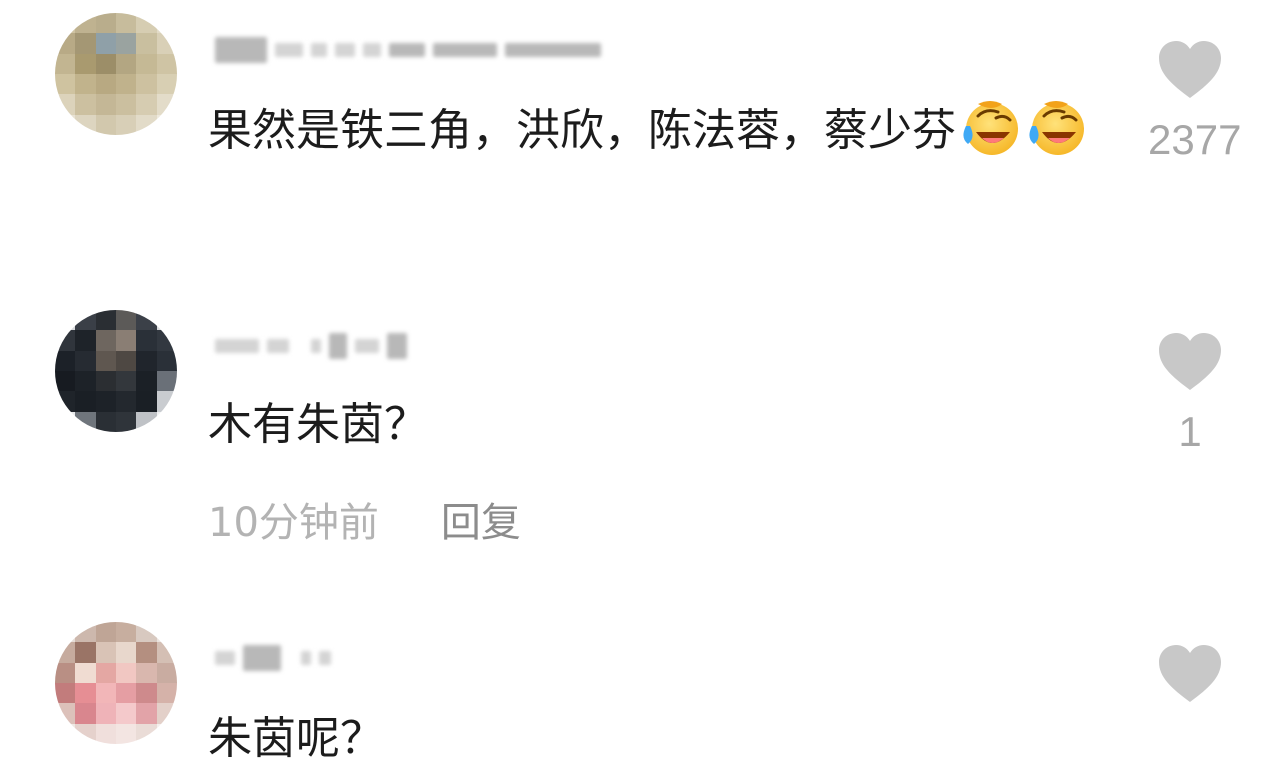  Describe the element at coordinates (648, 425) in the screenshot. I see `comment-text: 木有朱茵？` at that location.